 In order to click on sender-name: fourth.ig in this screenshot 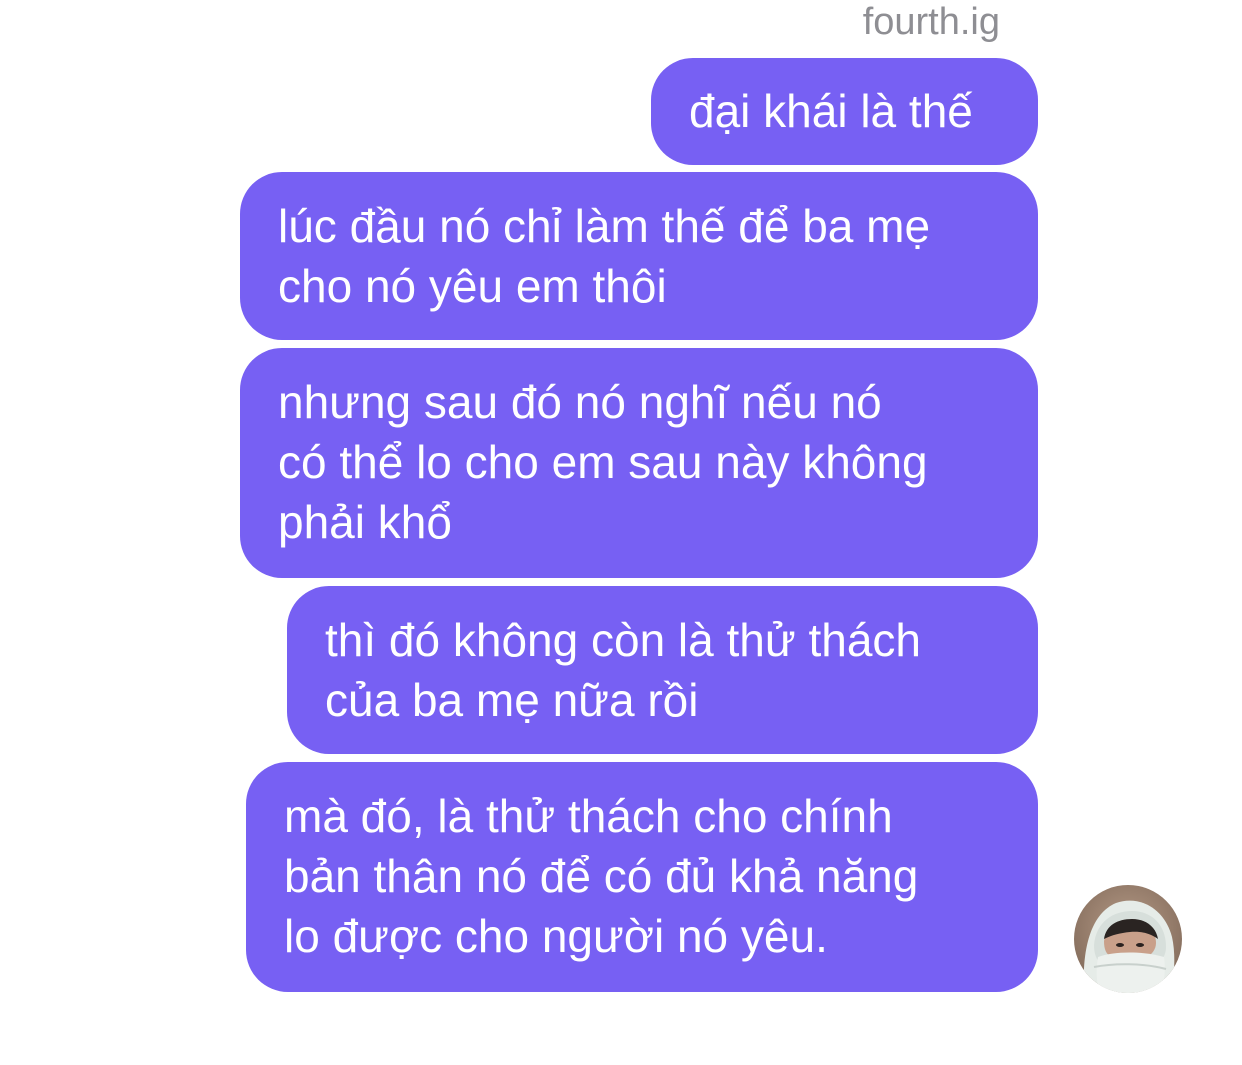, I will do `click(931, 22)`.